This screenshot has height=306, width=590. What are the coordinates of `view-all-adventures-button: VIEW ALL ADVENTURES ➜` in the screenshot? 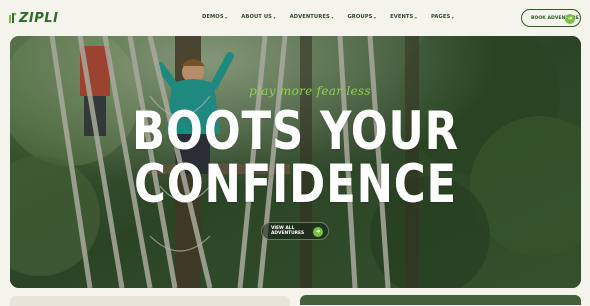 It's located at (295, 231).